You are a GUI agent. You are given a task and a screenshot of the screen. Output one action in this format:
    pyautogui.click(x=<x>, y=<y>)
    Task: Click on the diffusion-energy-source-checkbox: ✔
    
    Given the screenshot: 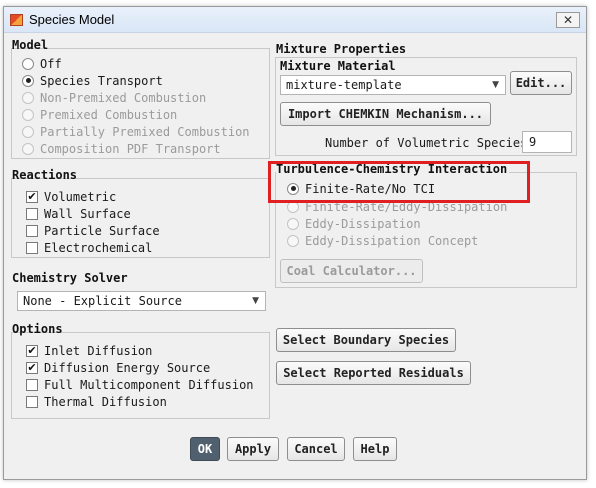 What is the action you would take?
    pyautogui.click(x=32, y=367)
    